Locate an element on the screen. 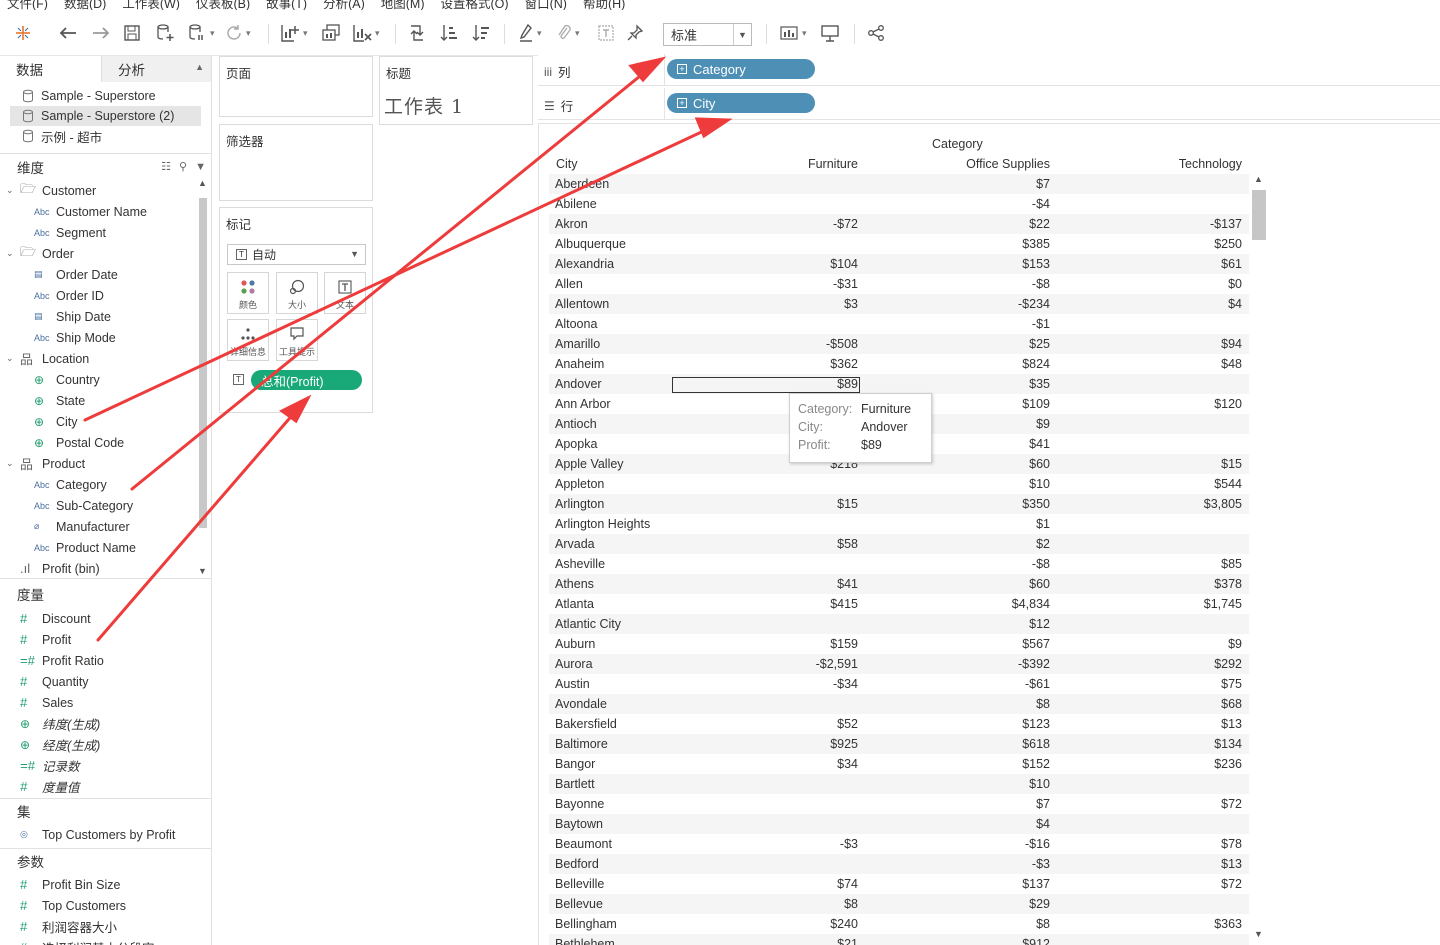 This screenshot has width=1440, height=945. tab-analysis: 分析 ▲ is located at coordinates (156, 69).